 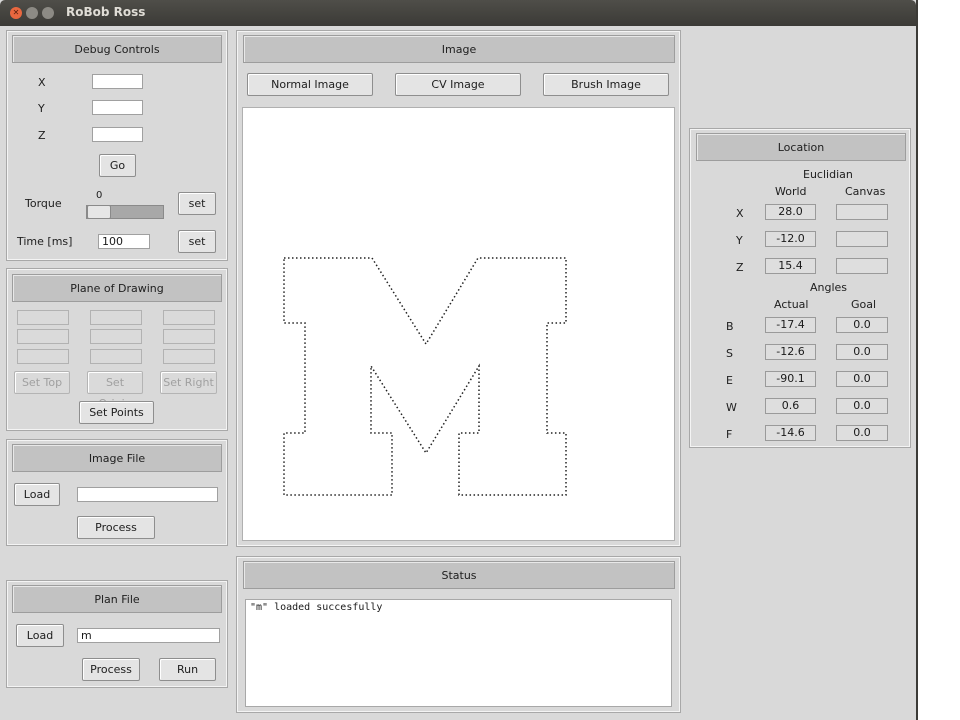 What do you see at coordinates (32, 13) in the screenshot?
I see `minimize-window-icon` at bounding box center [32, 13].